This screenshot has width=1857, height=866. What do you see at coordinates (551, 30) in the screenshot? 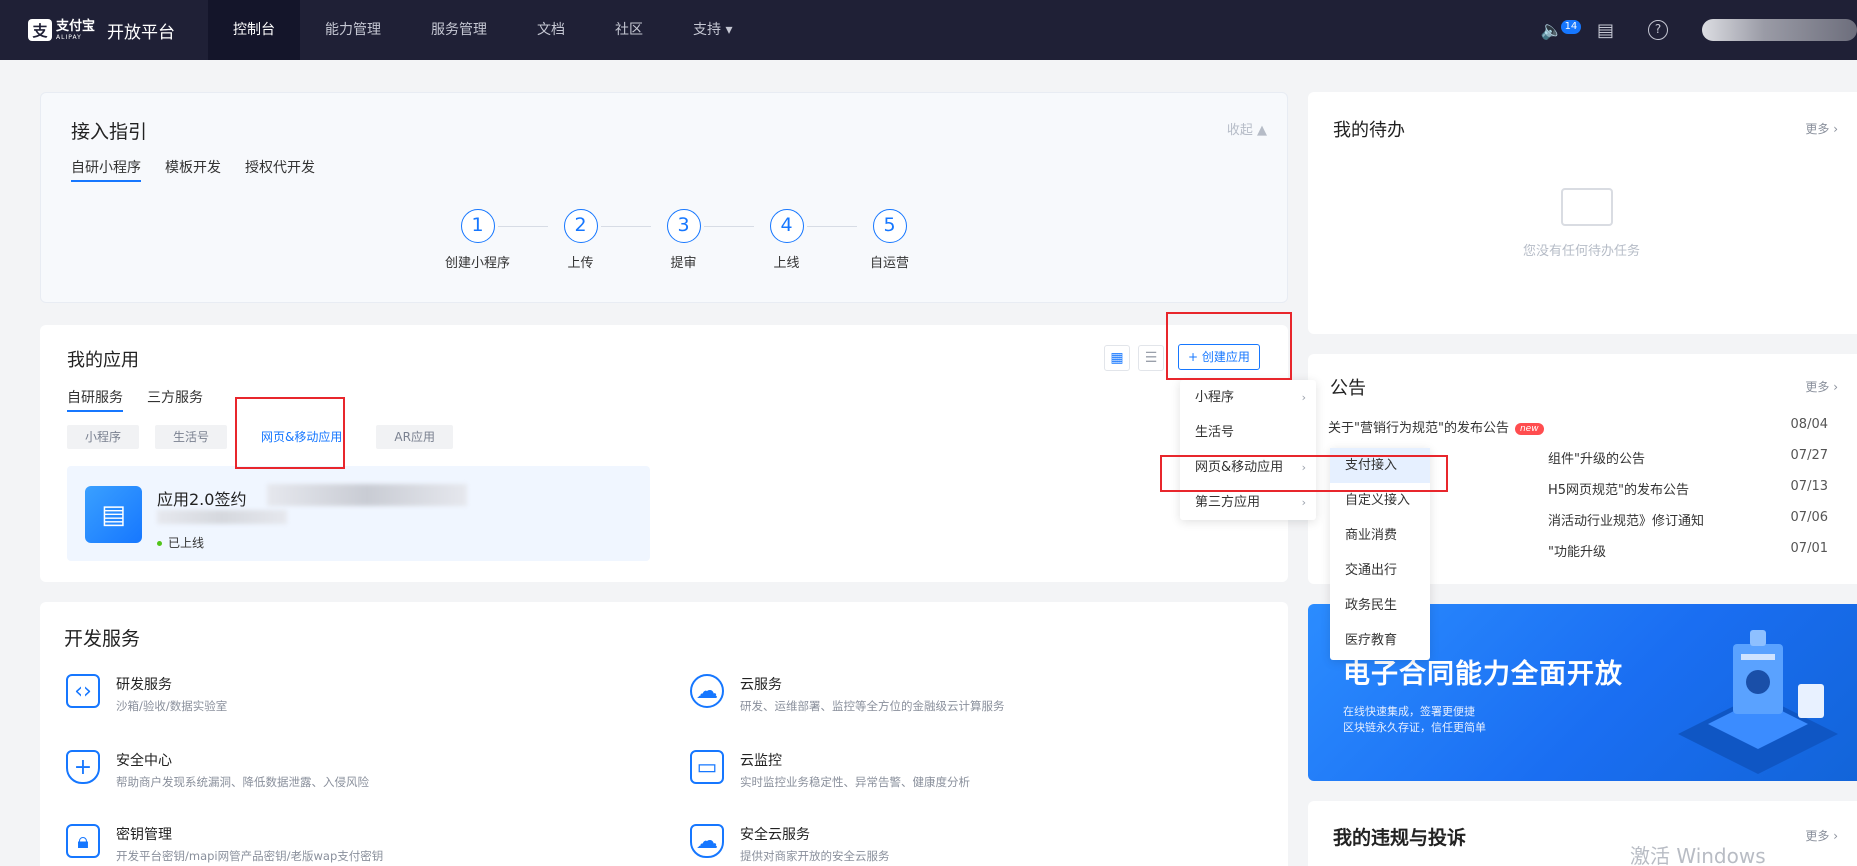
I see `nav-docs: 文档` at bounding box center [551, 30].